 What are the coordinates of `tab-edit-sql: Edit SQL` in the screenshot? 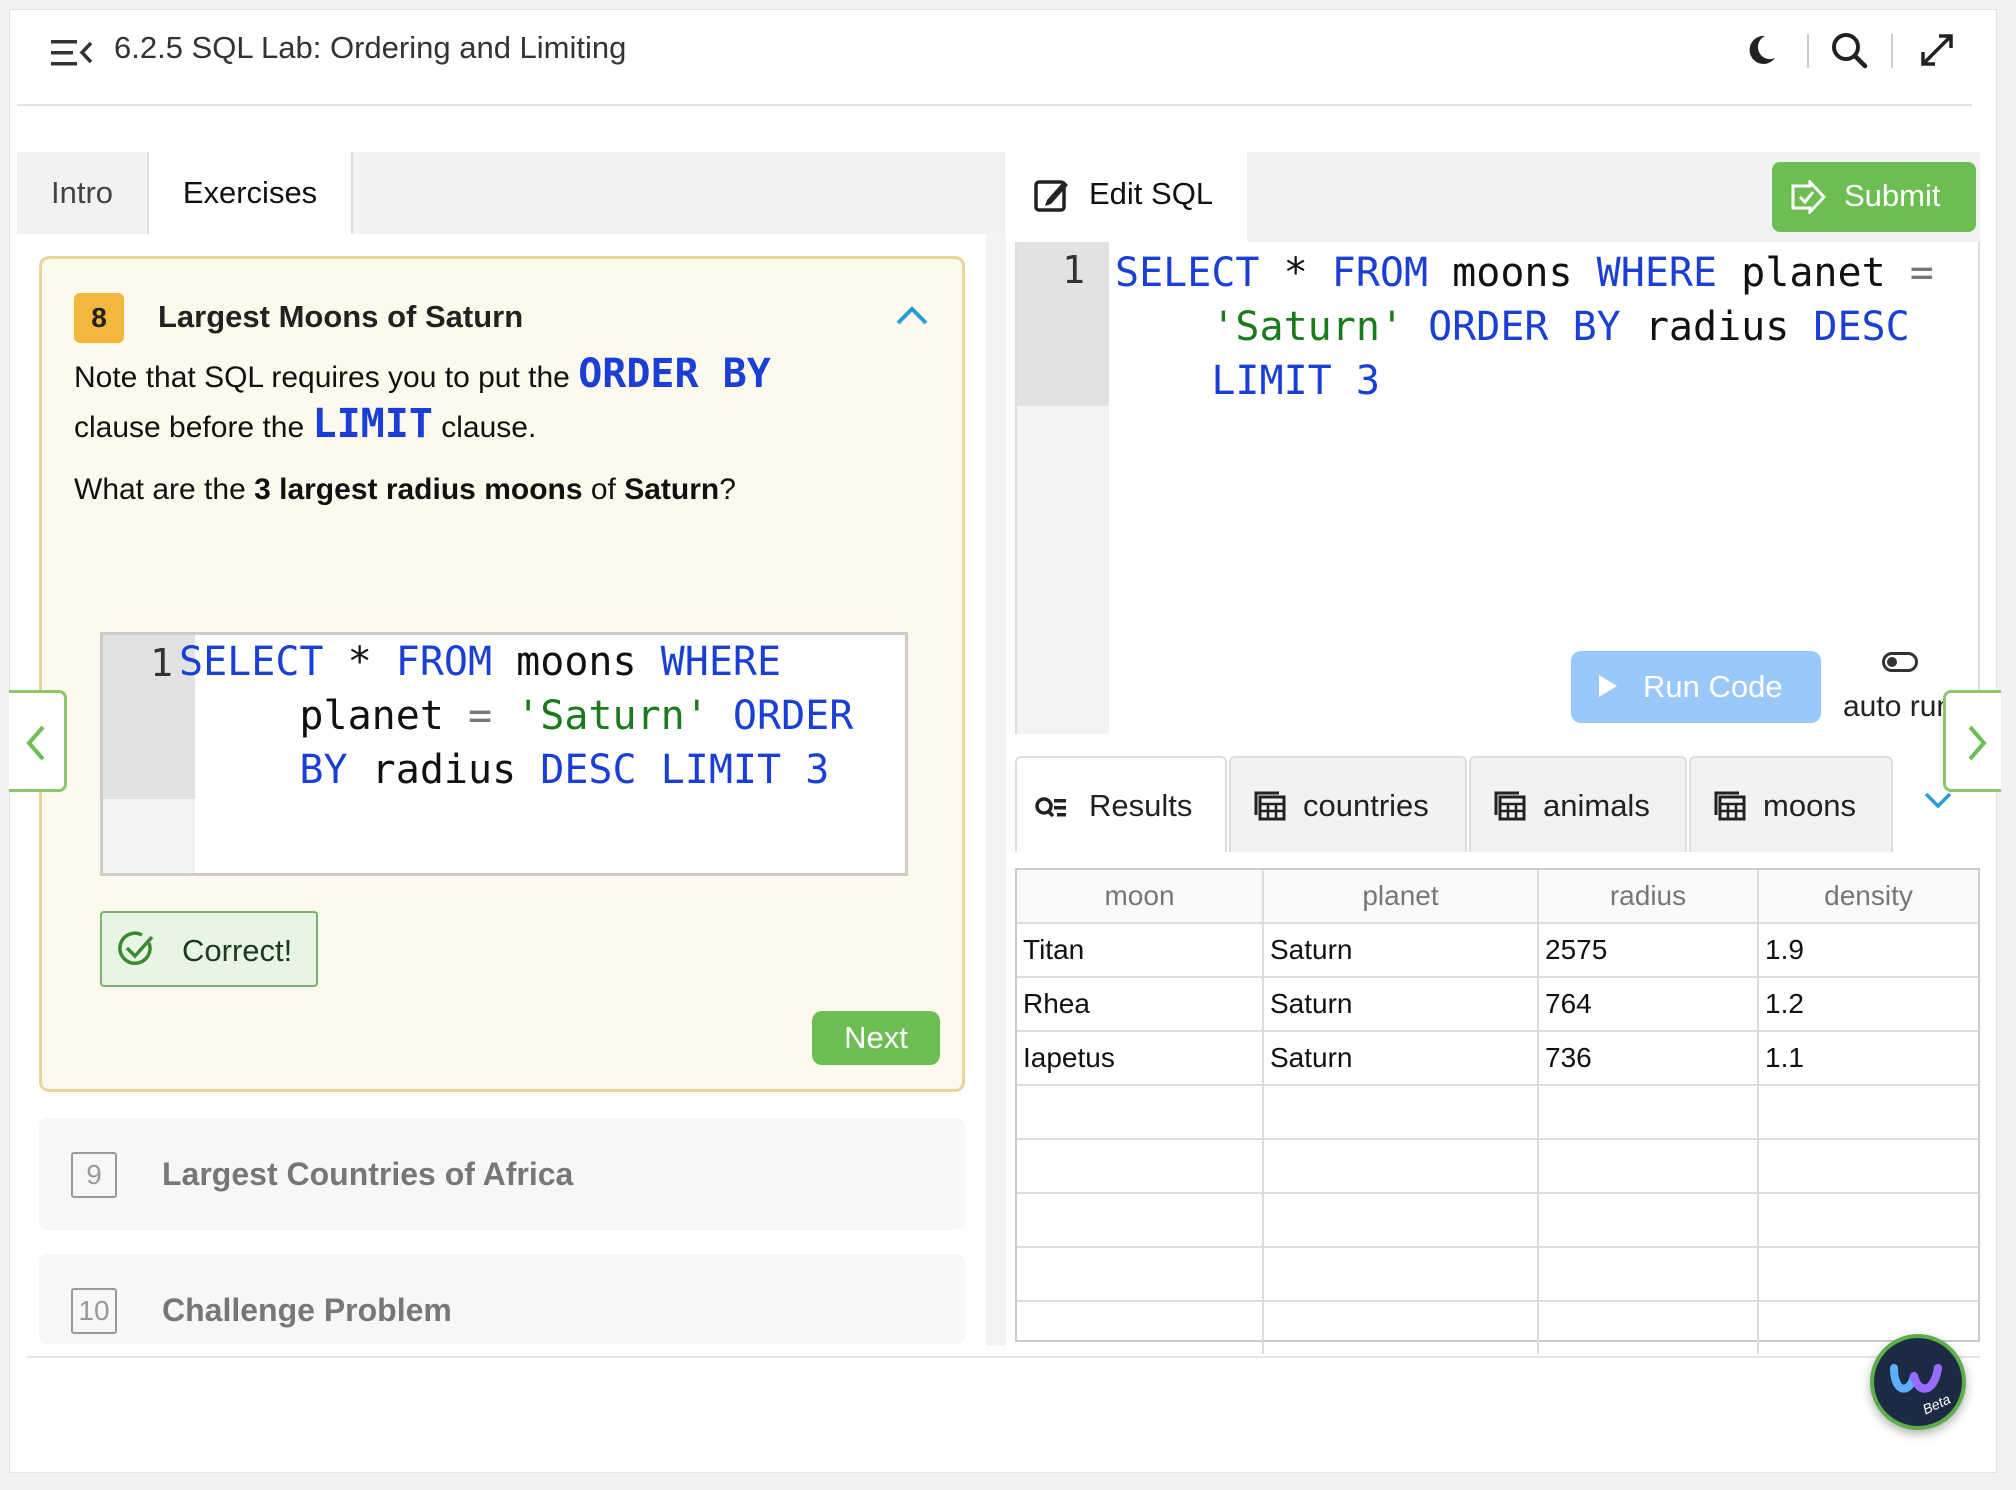 It's located at (1131, 197).